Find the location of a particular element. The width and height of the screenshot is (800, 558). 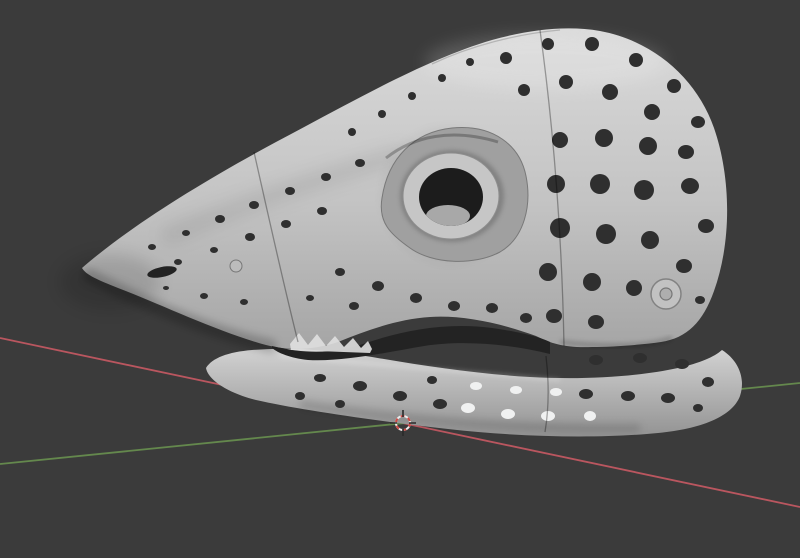

hinge-pin is located at coordinates (666, 294).